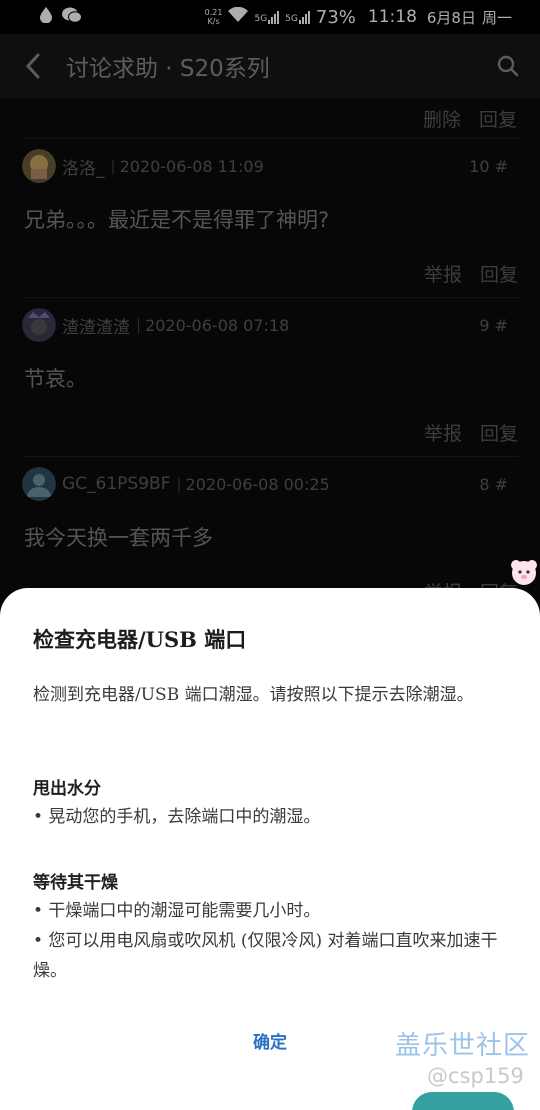 Image resolution: width=540 pixels, height=1110 pixels. I want to click on floating-button, so click(463, 1101).